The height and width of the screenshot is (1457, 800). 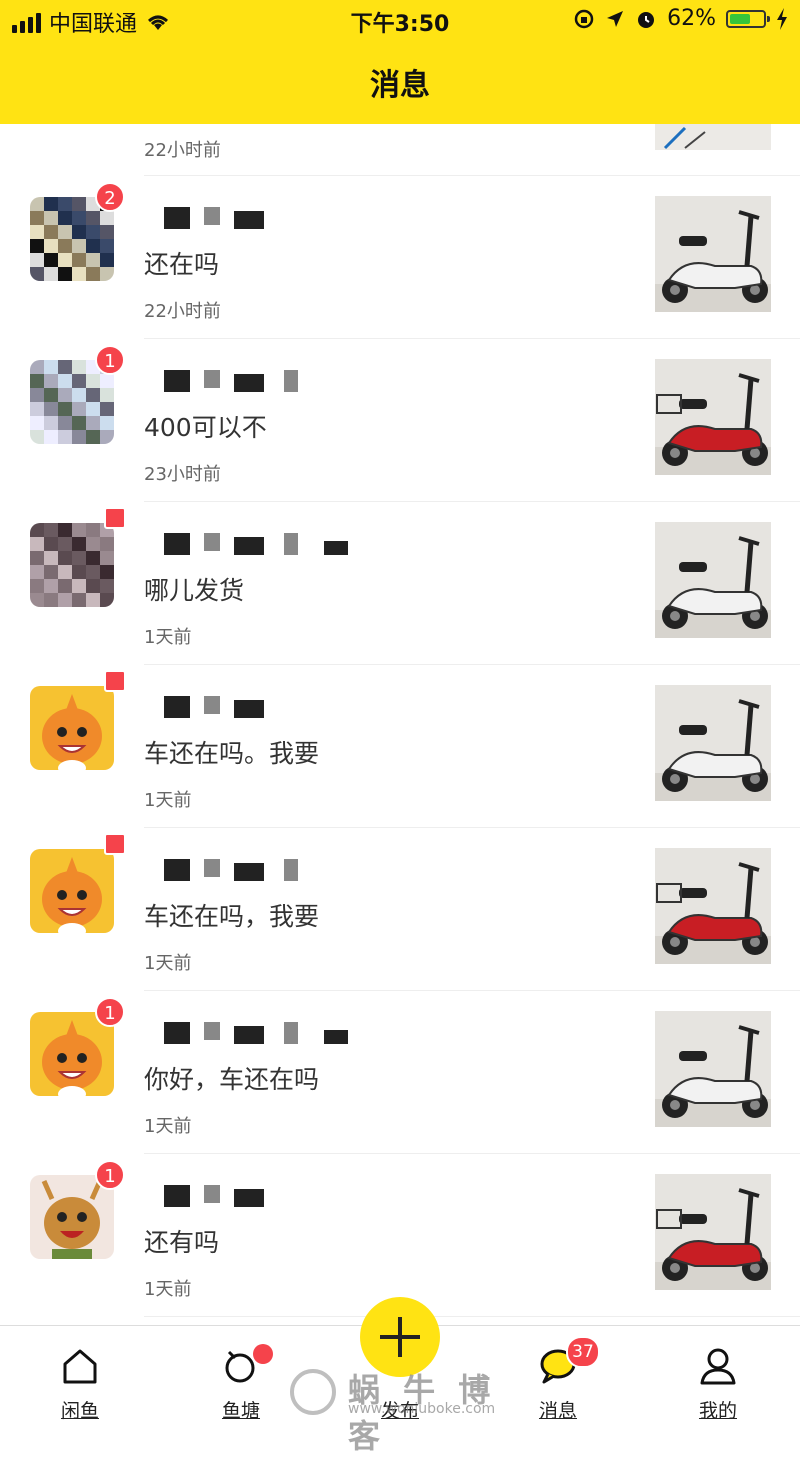 I want to click on nav-bar: 消息, so click(x=400, y=82).